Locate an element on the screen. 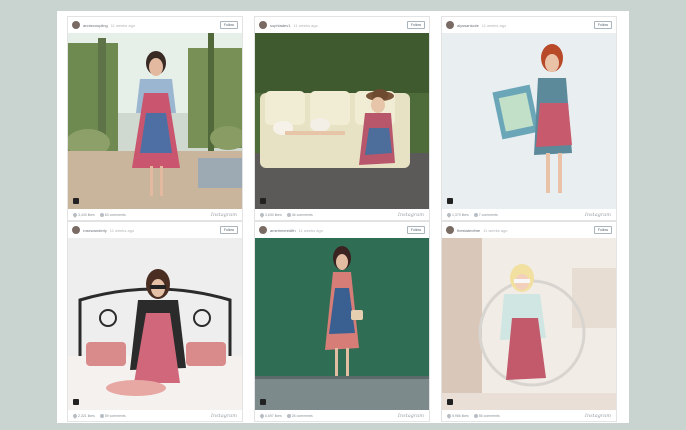 The width and height of the screenshot is (686, 430). post-header: rosewanderly 11 weeks ago Follow is located at coordinates (155, 230).